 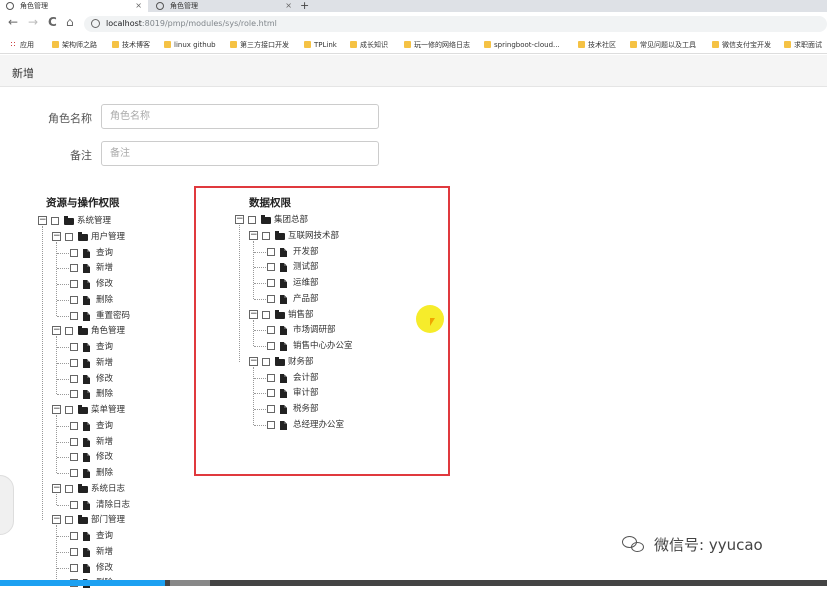 What do you see at coordinates (240, 116) in the screenshot?
I see `role-name-input` at bounding box center [240, 116].